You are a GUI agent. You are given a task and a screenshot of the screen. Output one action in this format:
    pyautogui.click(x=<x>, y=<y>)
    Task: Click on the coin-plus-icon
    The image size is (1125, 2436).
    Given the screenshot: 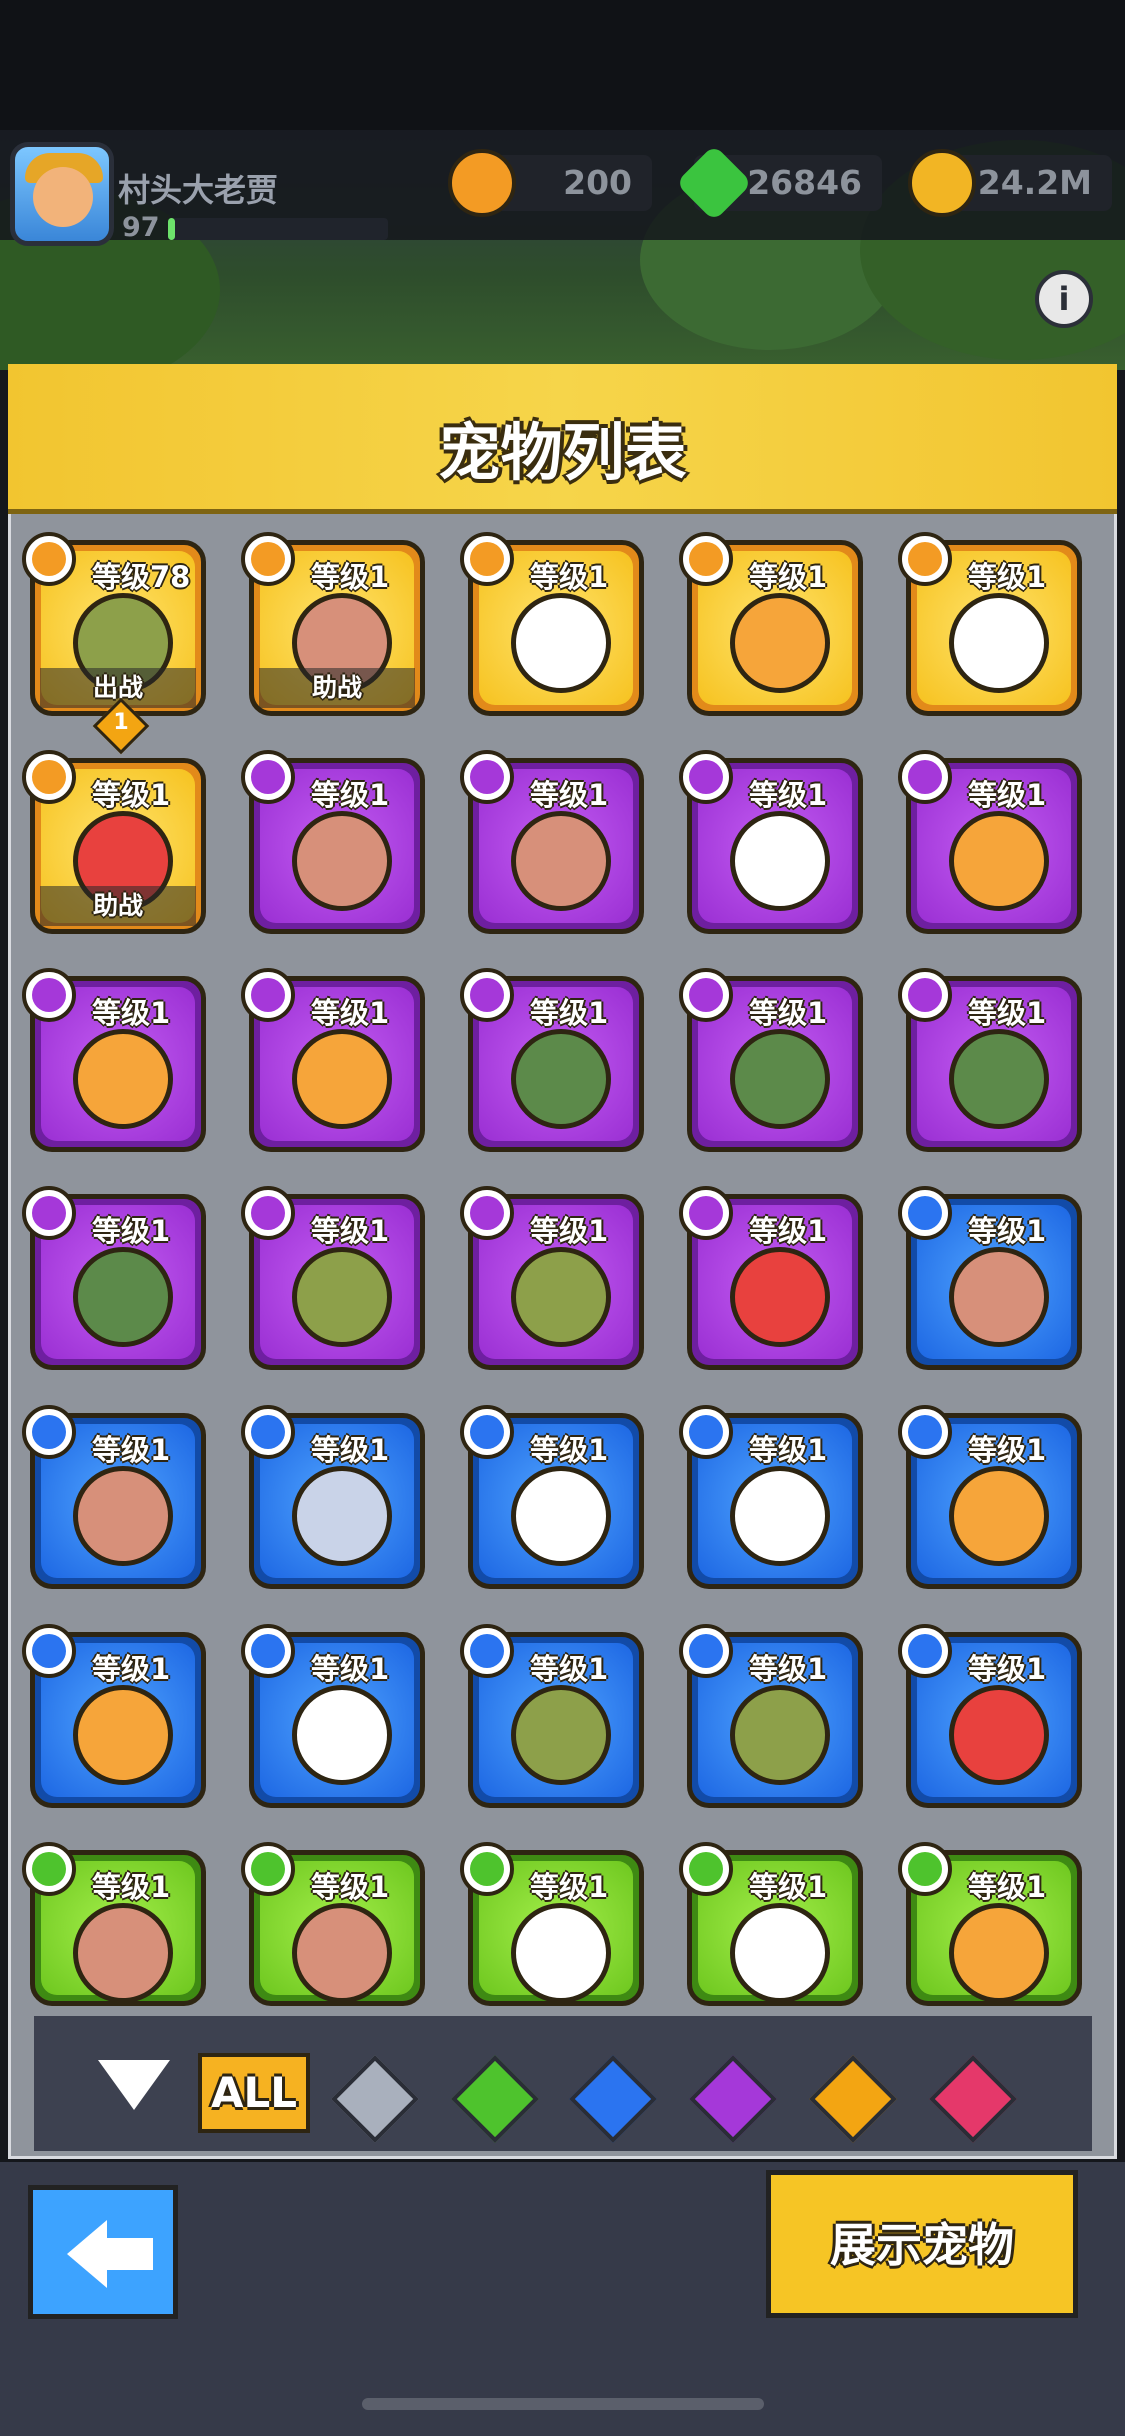 What is the action you would take?
    pyautogui.click(x=942, y=183)
    